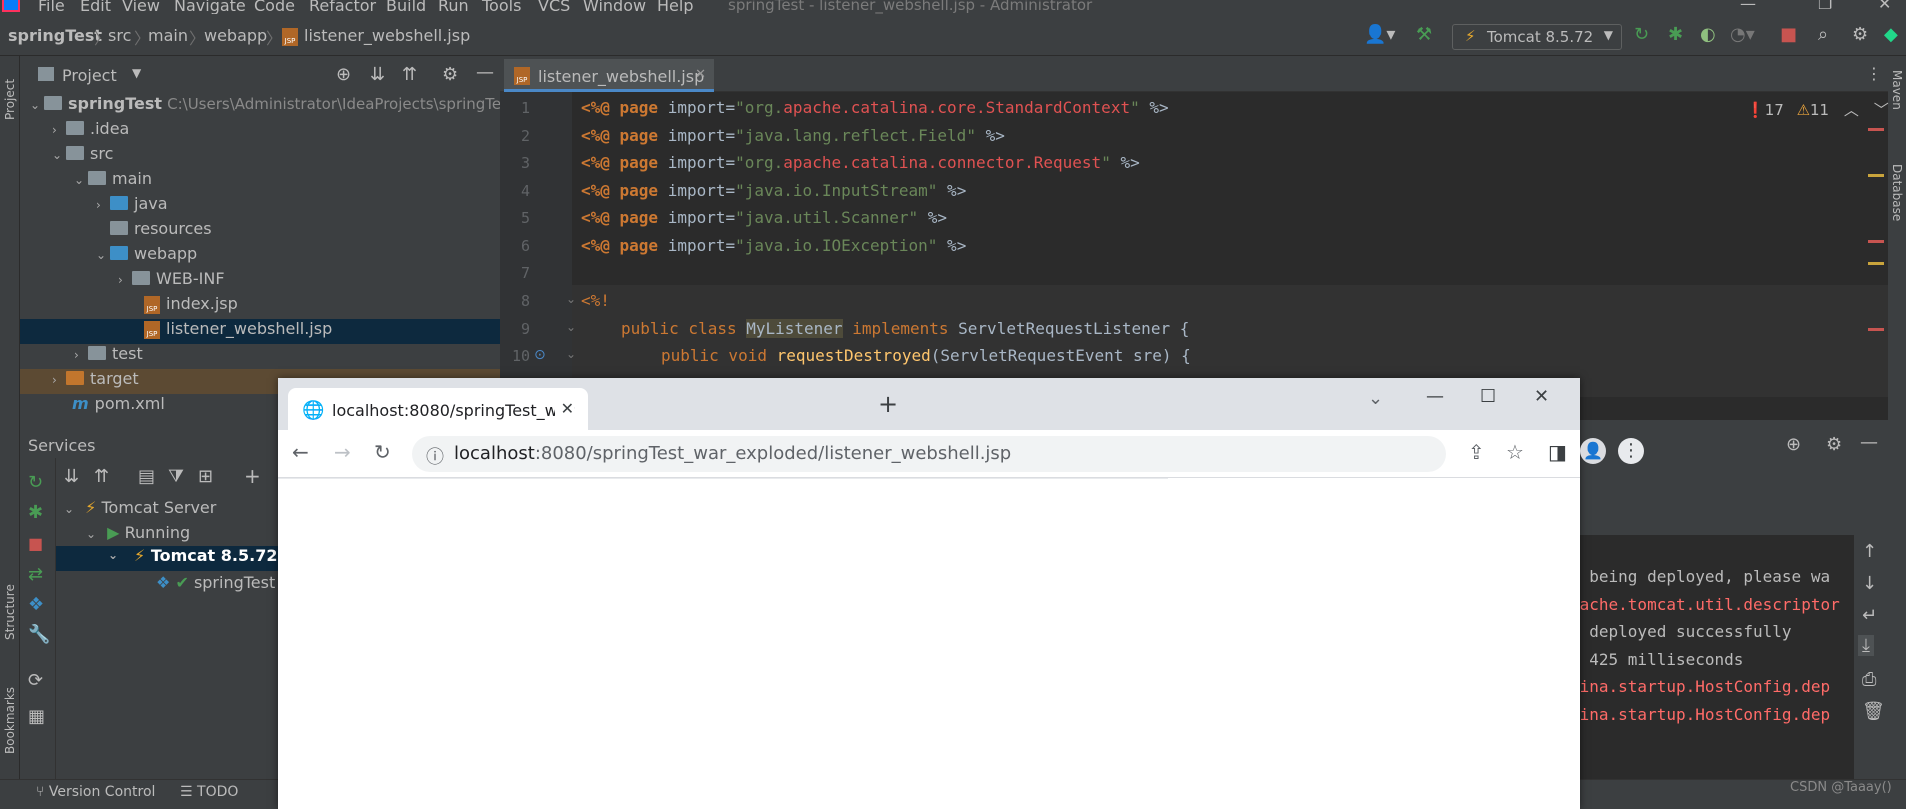  Describe the element at coordinates (146, 476) in the screenshot. I see `group-by-icon: ▤` at that location.